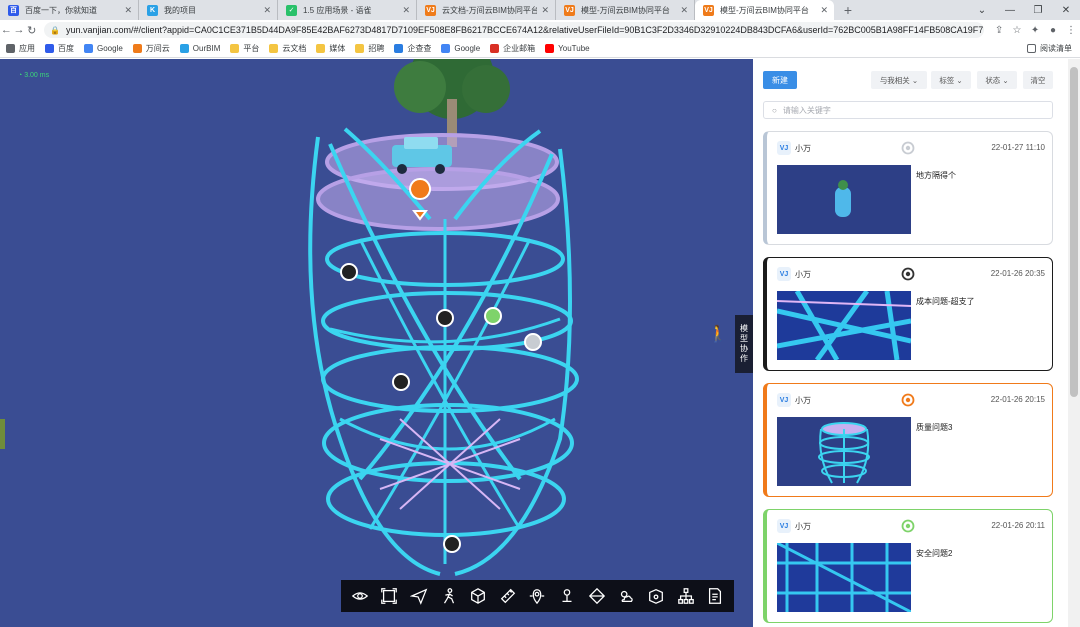 The height and width of the screenshot is (627, 1080). Describe the element at coordinates (567, 48) in the screenshot. I see `bookmark-item: YouTube` at that location.